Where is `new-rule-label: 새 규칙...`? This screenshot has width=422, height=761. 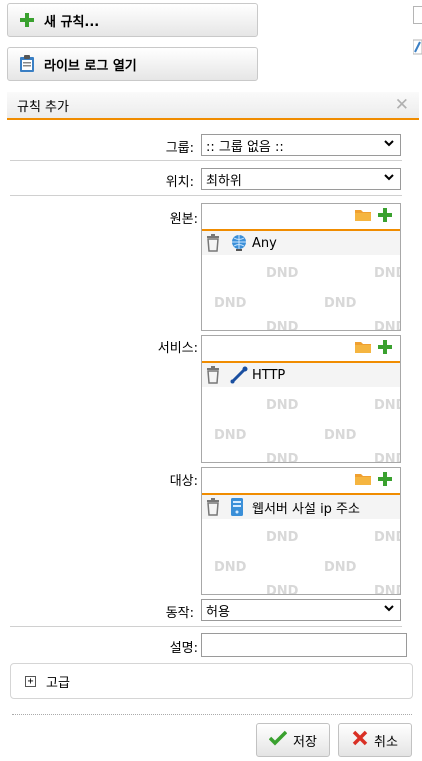 new-rule-label: 새 규칙... is located at coordinates (72, 22).